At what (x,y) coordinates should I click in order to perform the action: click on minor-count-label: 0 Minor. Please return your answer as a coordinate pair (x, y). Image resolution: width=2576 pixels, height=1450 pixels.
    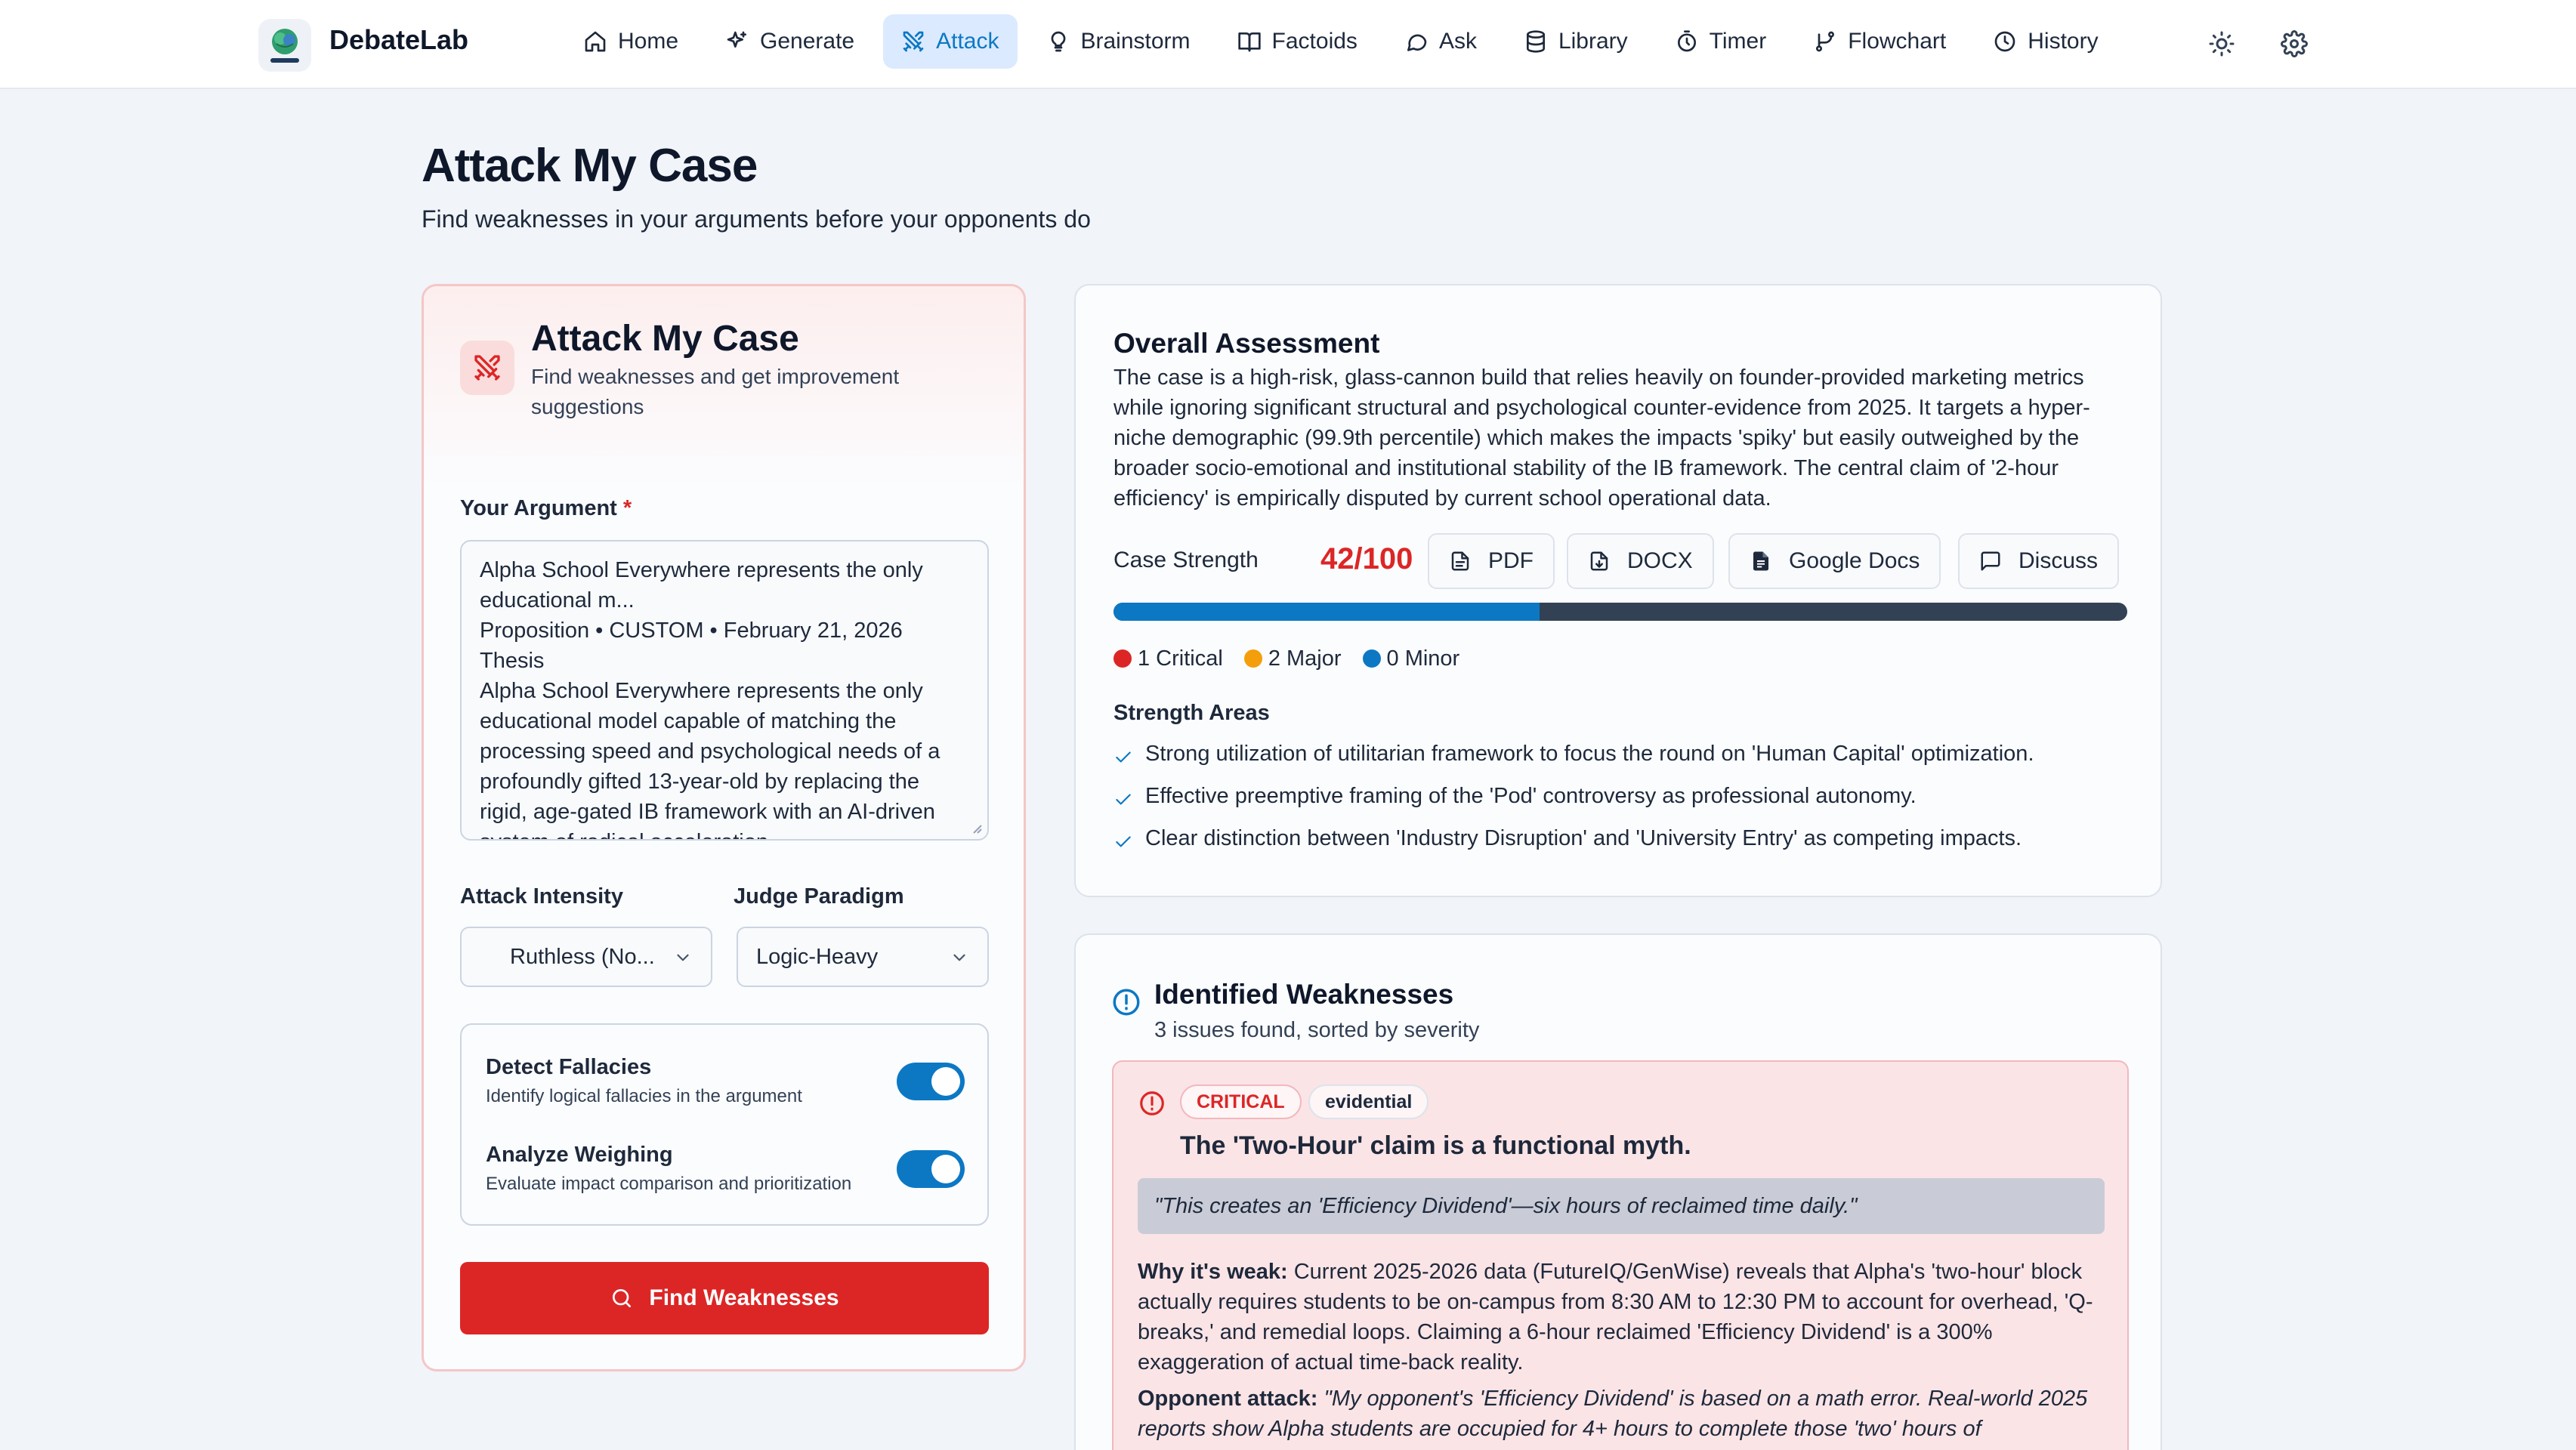
    Looking at the image, I should click on (1423, 658).